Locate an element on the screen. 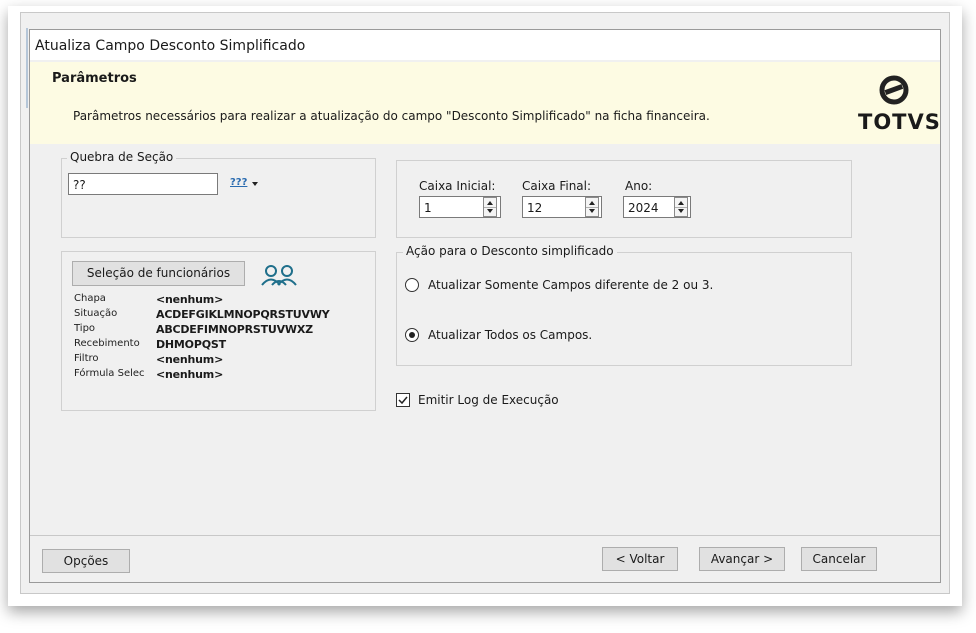 The height and width of the screenshot is (633, 976). selecao-key: Chapa is located at coordinates (90, 298).